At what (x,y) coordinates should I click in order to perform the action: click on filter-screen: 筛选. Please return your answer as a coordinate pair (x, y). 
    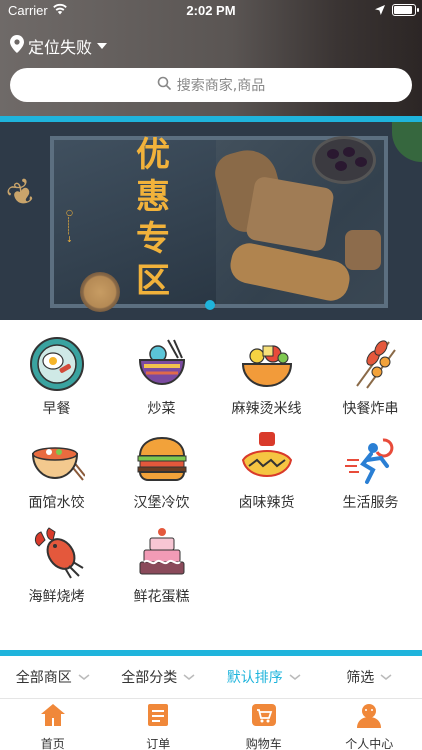
    Looking at the image, I should click on (369, 677).